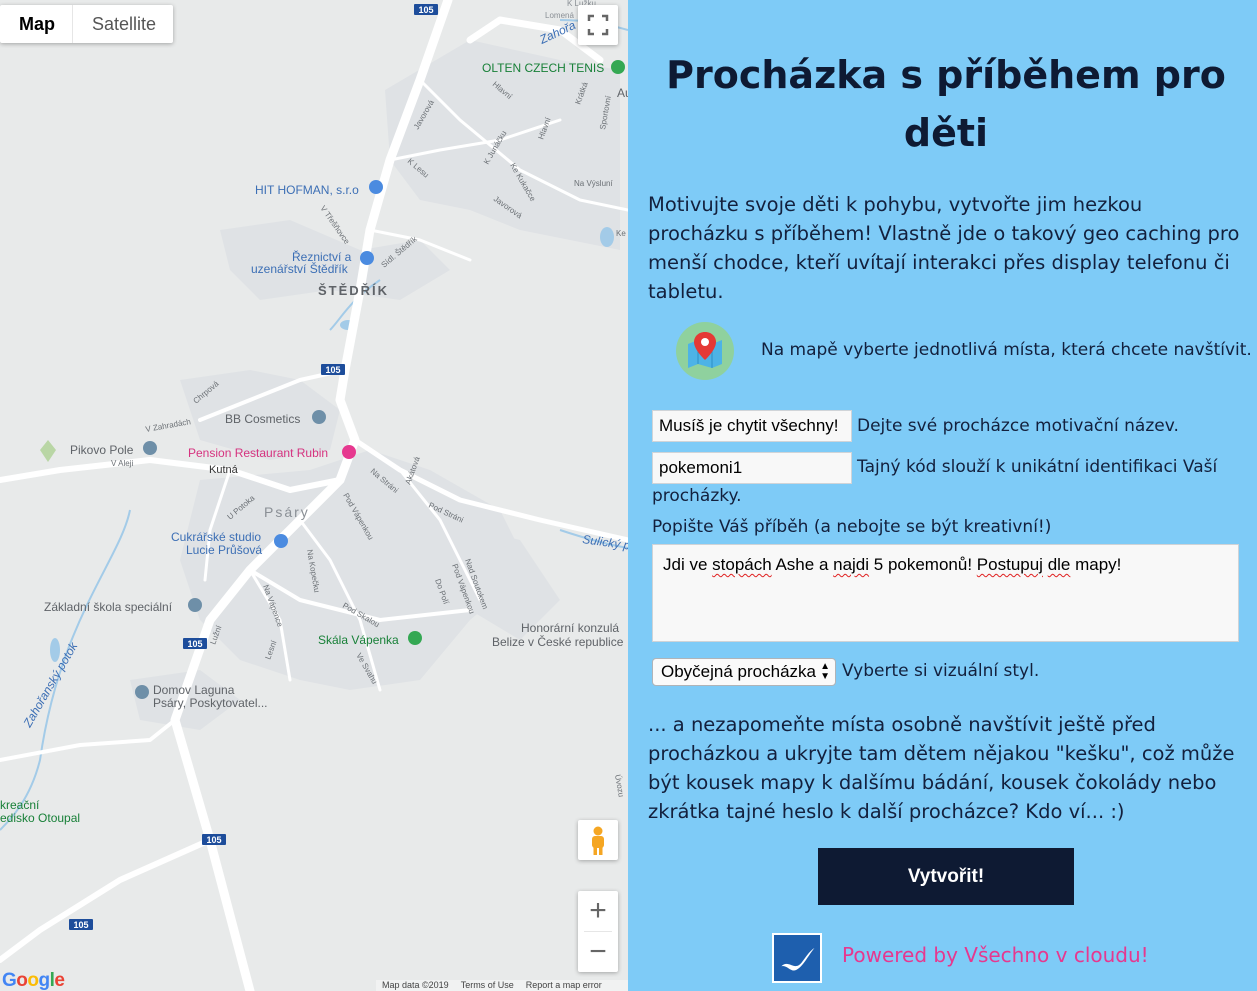 The width and height of the screenshot is (1257, 991). What do you see at coordinates (122, 463) in the screenshot?
I see `street-label: V Aleji` at bounding box center [122, 463].